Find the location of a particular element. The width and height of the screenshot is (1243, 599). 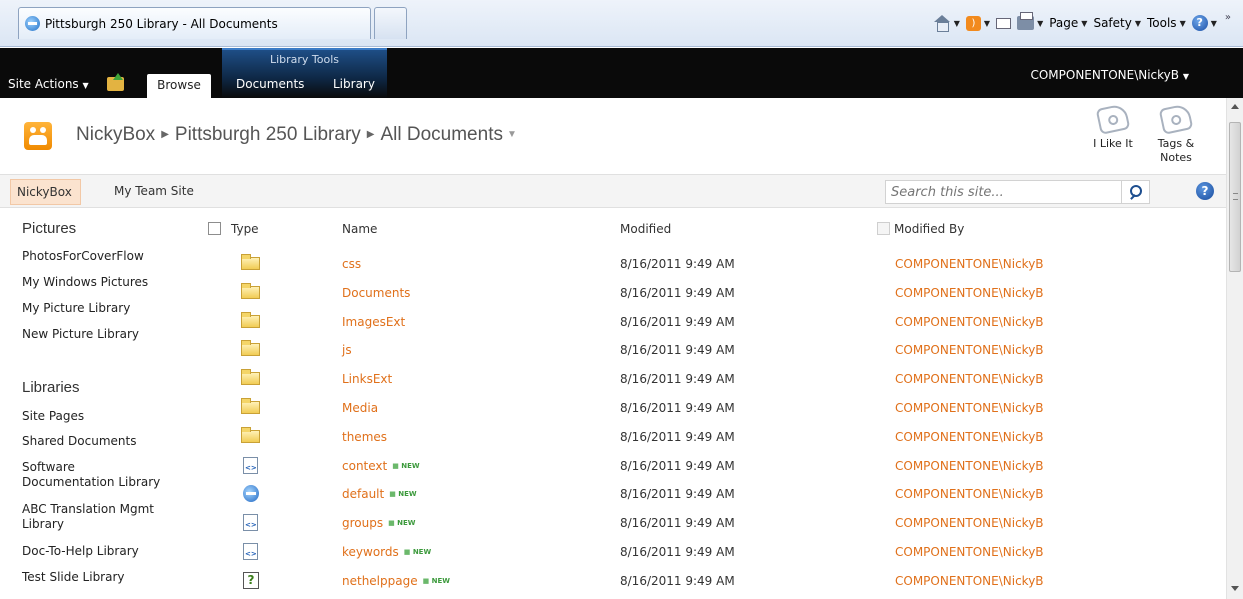

print-button: ▼ is located at coordinates (1030, 21).